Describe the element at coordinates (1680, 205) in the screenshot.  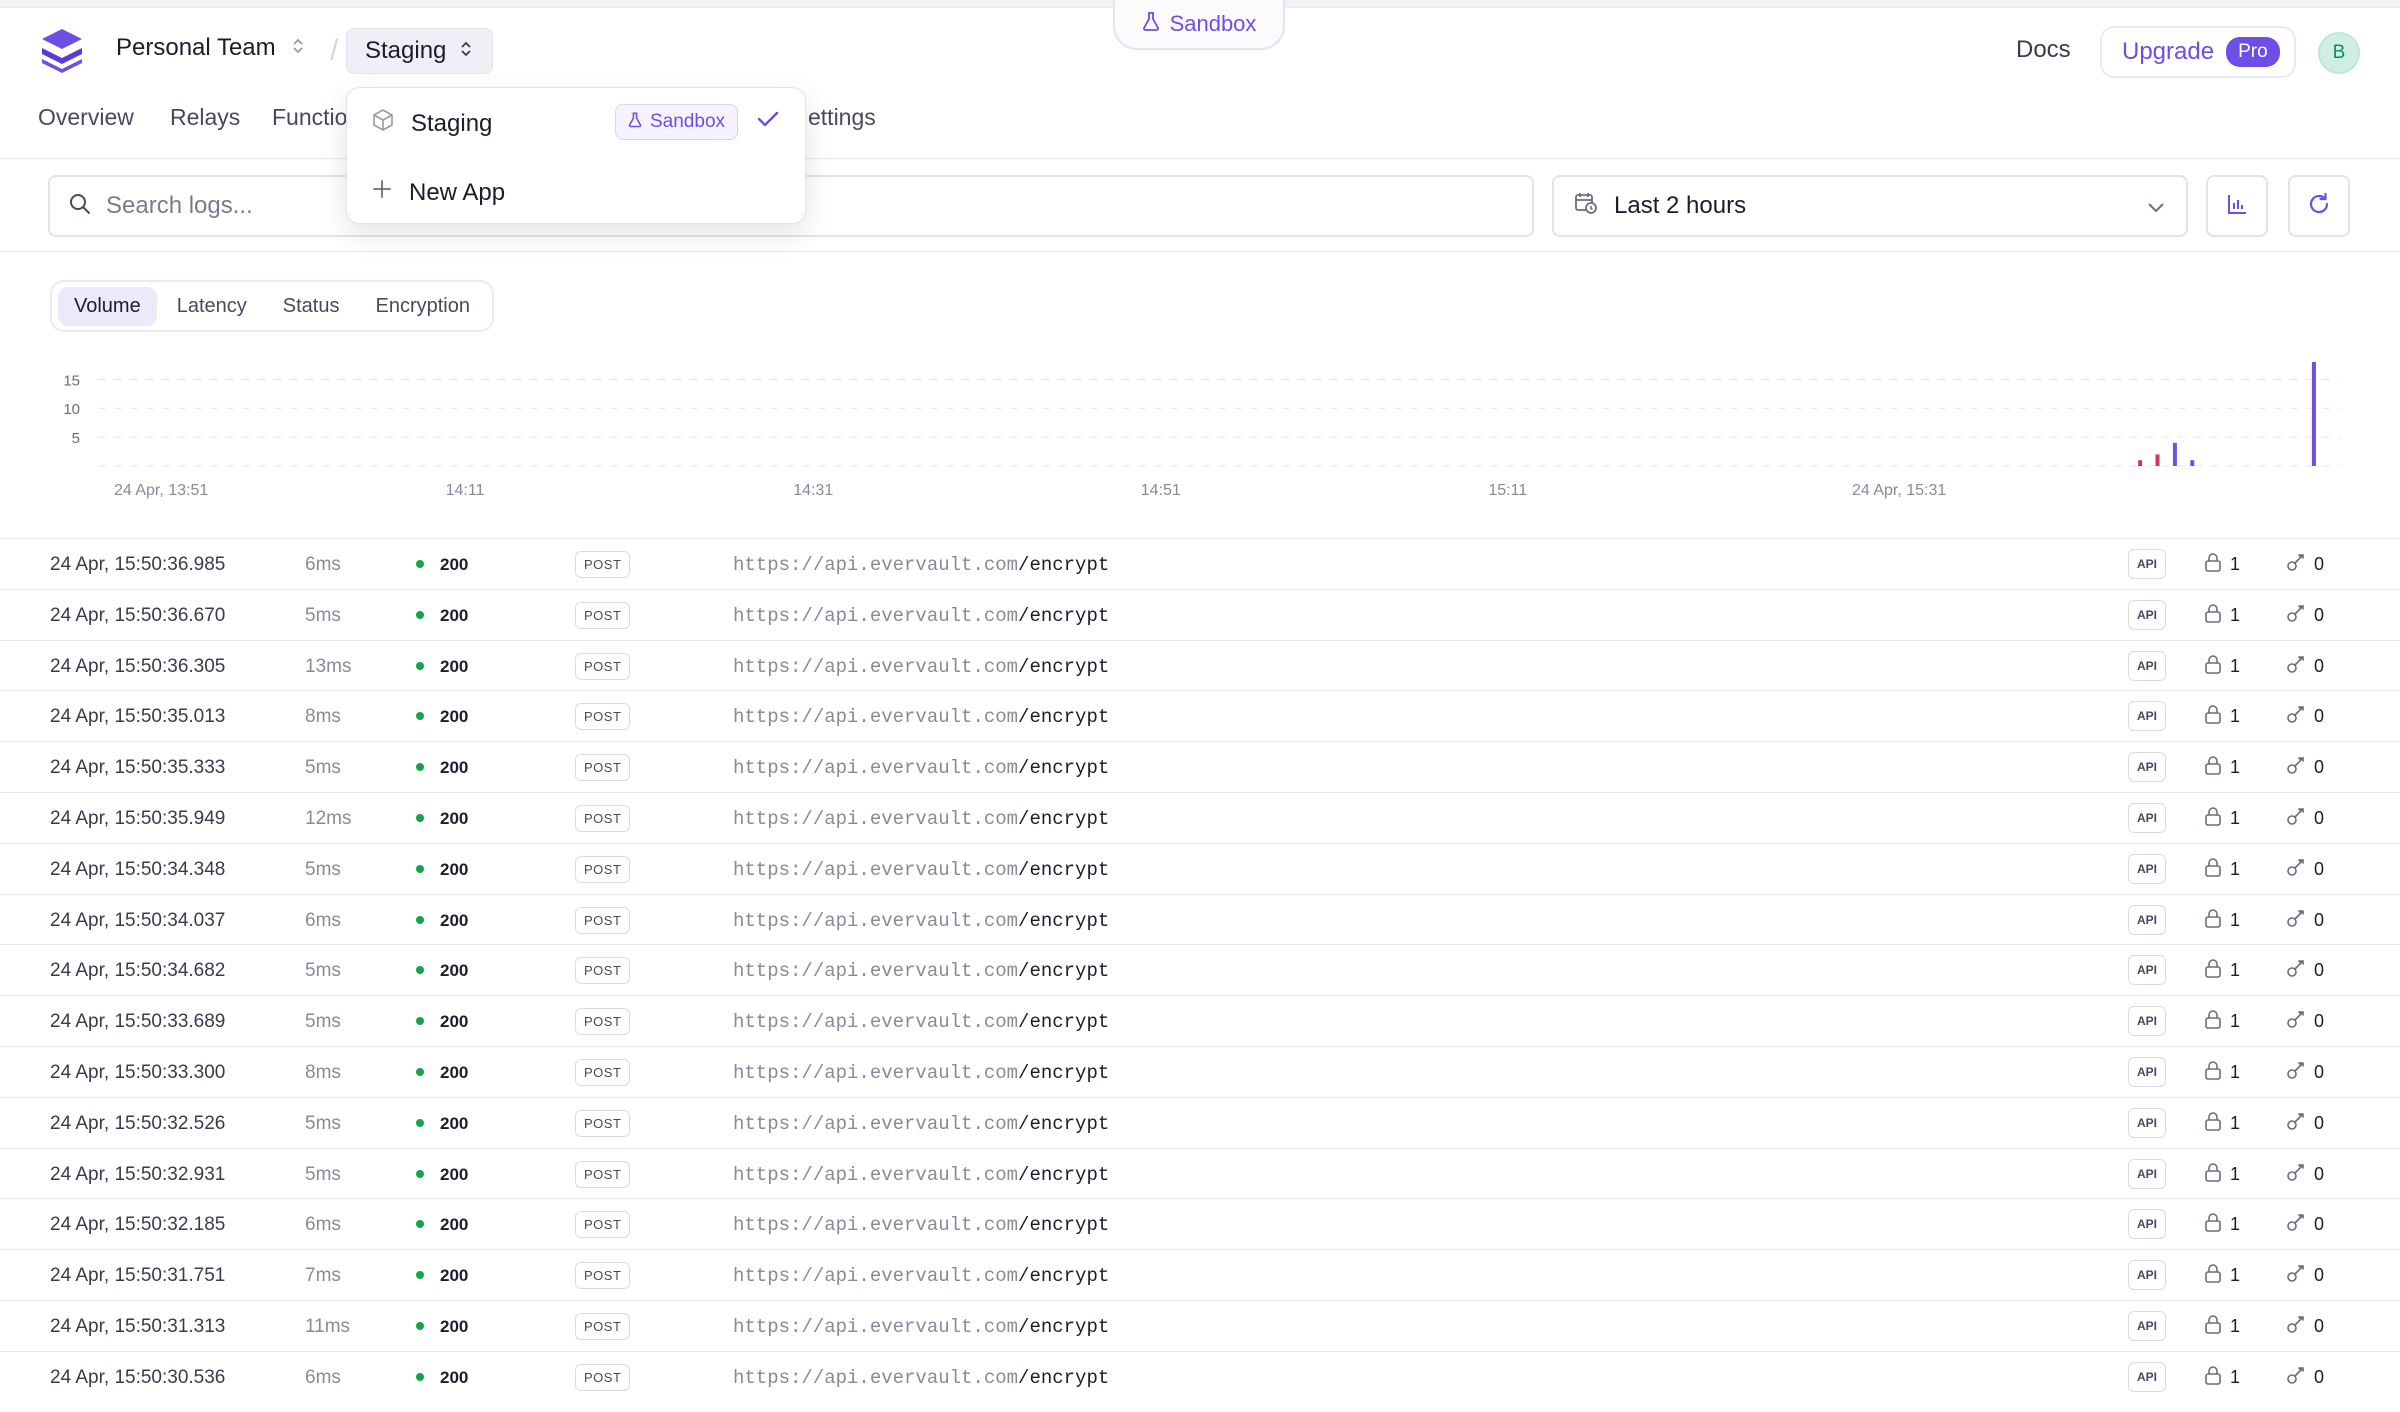
I see `time-range-value: Last 2 hours` at that location.